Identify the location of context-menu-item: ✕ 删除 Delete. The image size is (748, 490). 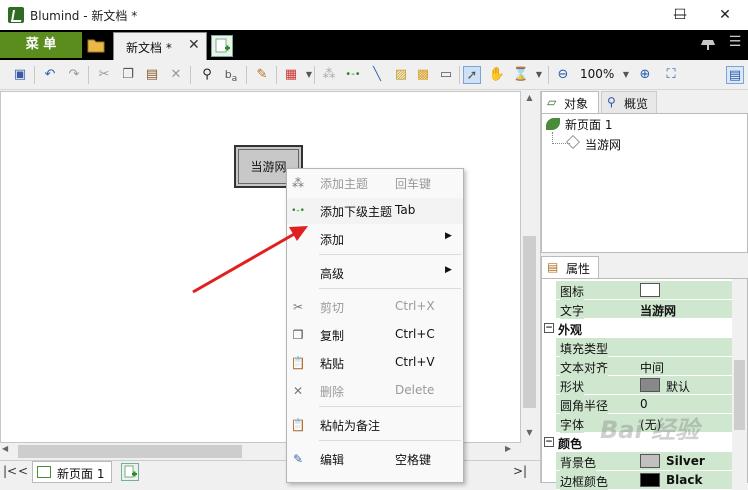
(375, 391).